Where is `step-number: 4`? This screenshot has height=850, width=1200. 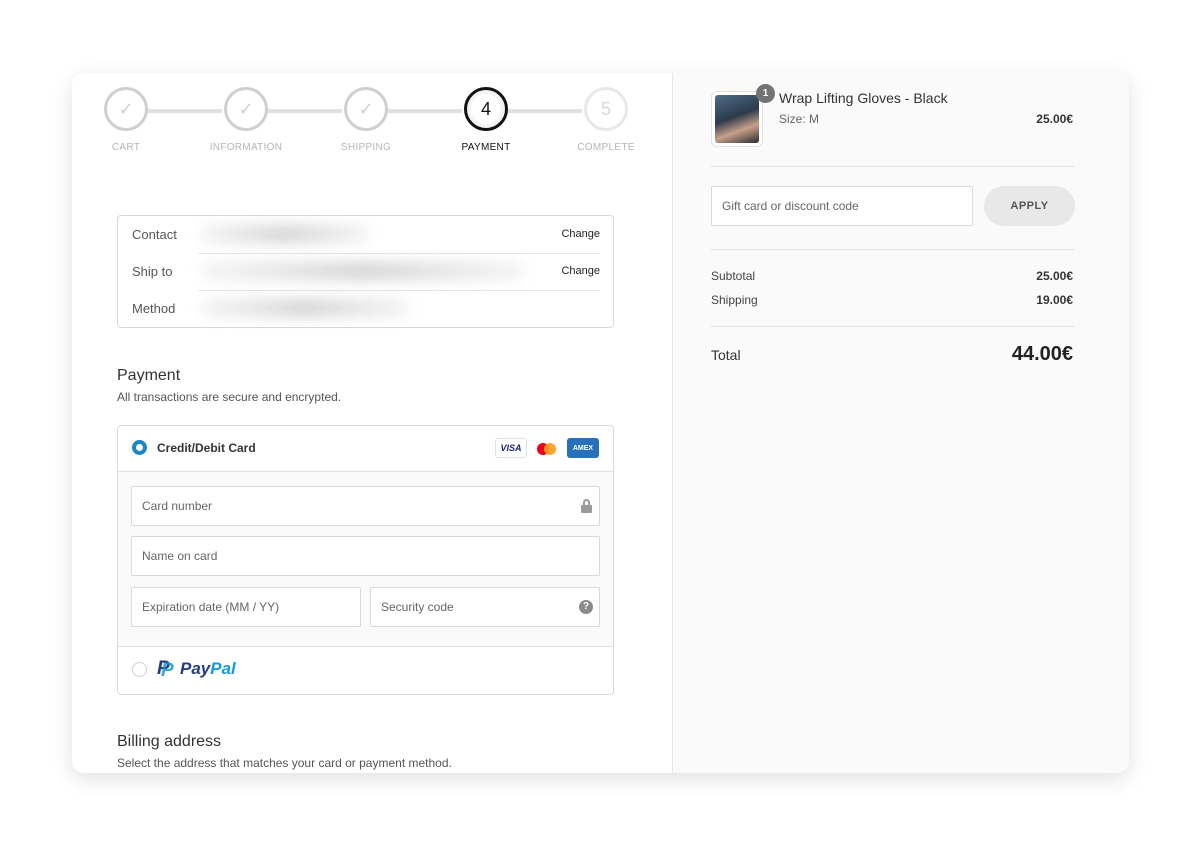 step-number: 4 is located at coordinates (486, 109).